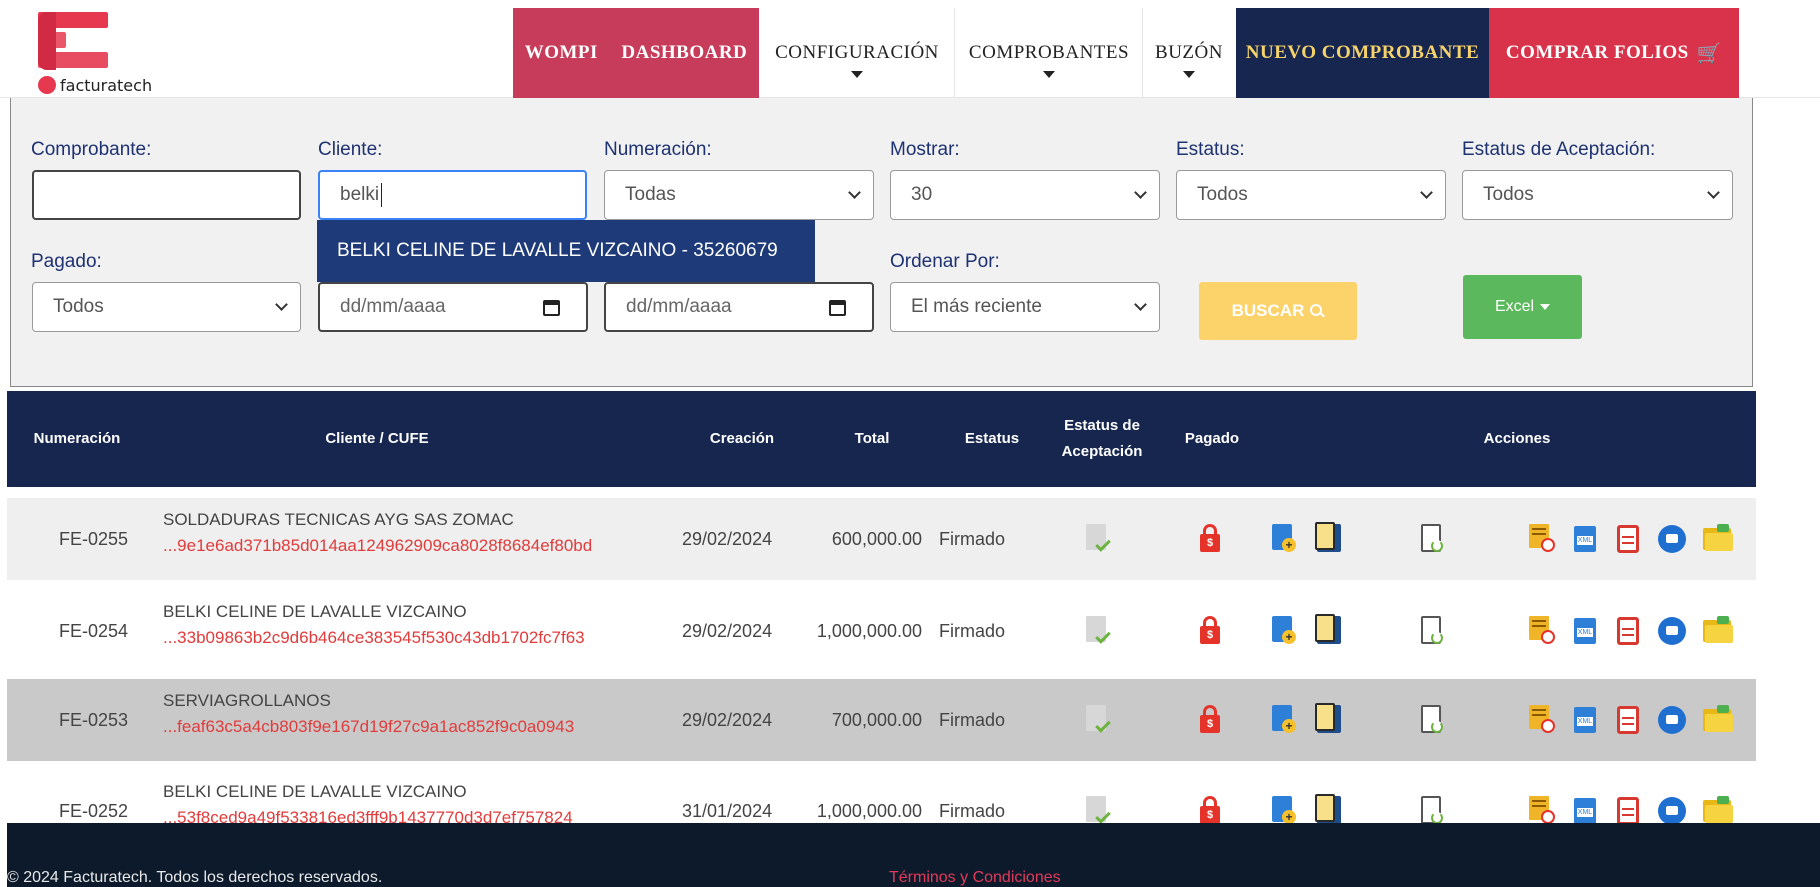 The width and height of the screenshot is (1820, 887). Describe the element at coordinates (945, 261) in the screenshot. I see `ordenar-label: Ordenar Por:` at that location.